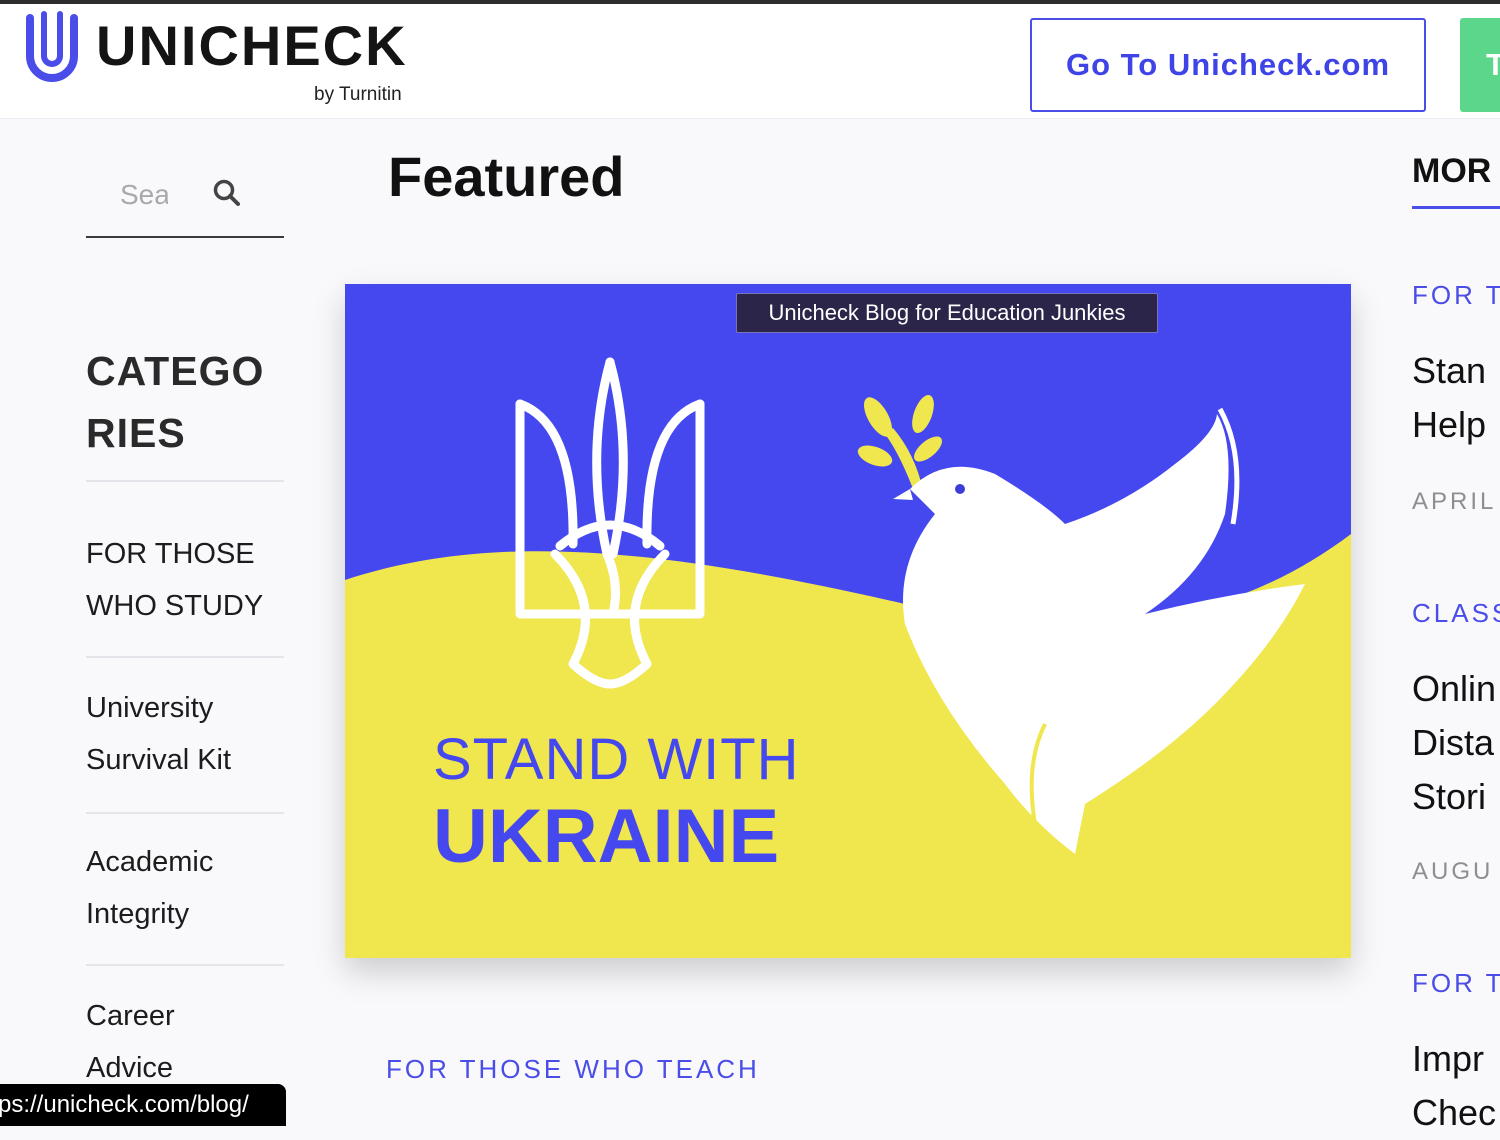 The image size is (1500, 1140). I want to click on heading-underline, so click(1456, 207).